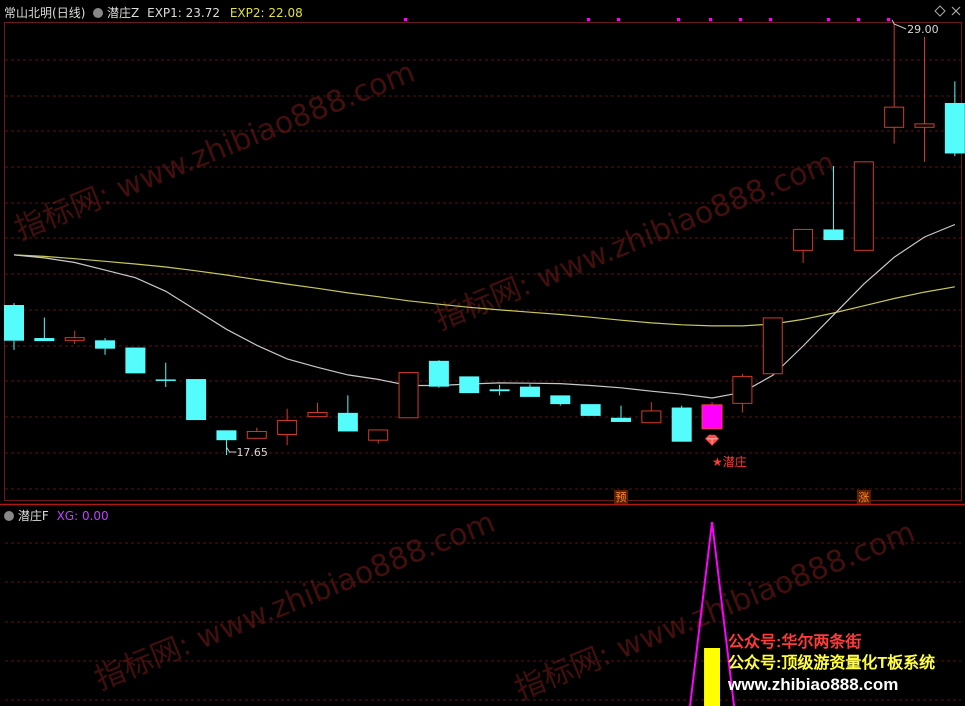 This screenshot has width=965, height=706. I want to click on sub-collapse-icon, so click(9, 516).